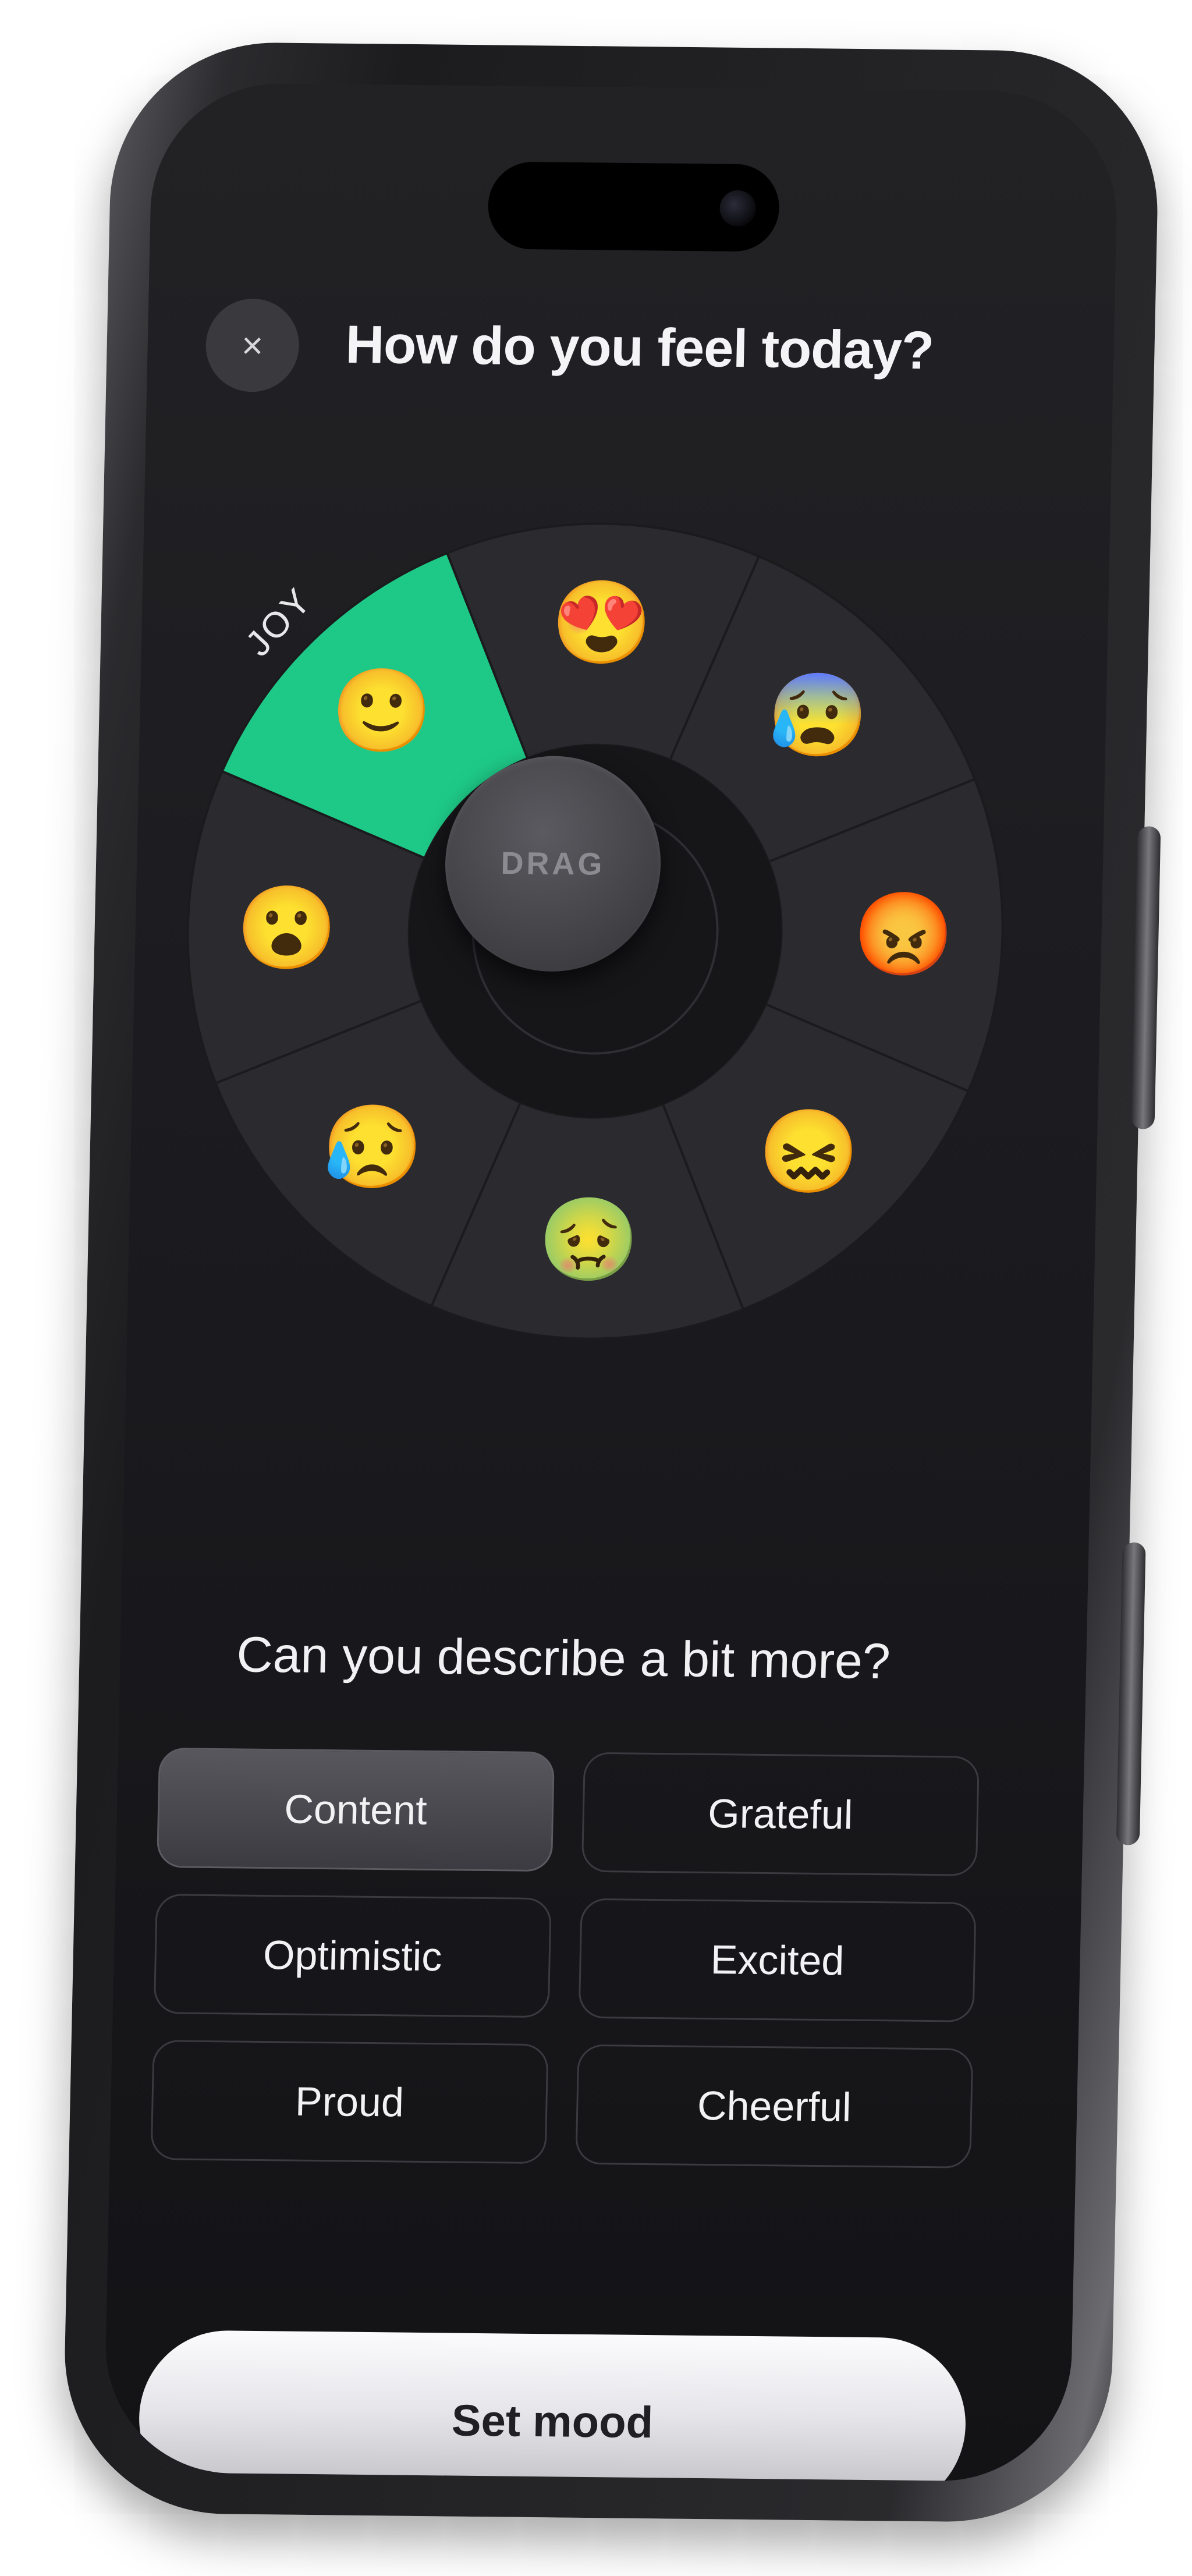  Describe the element at coordinates (372, 1147) in the screenshot. I see `sad-relieved-face-icon: 😥` at that location.